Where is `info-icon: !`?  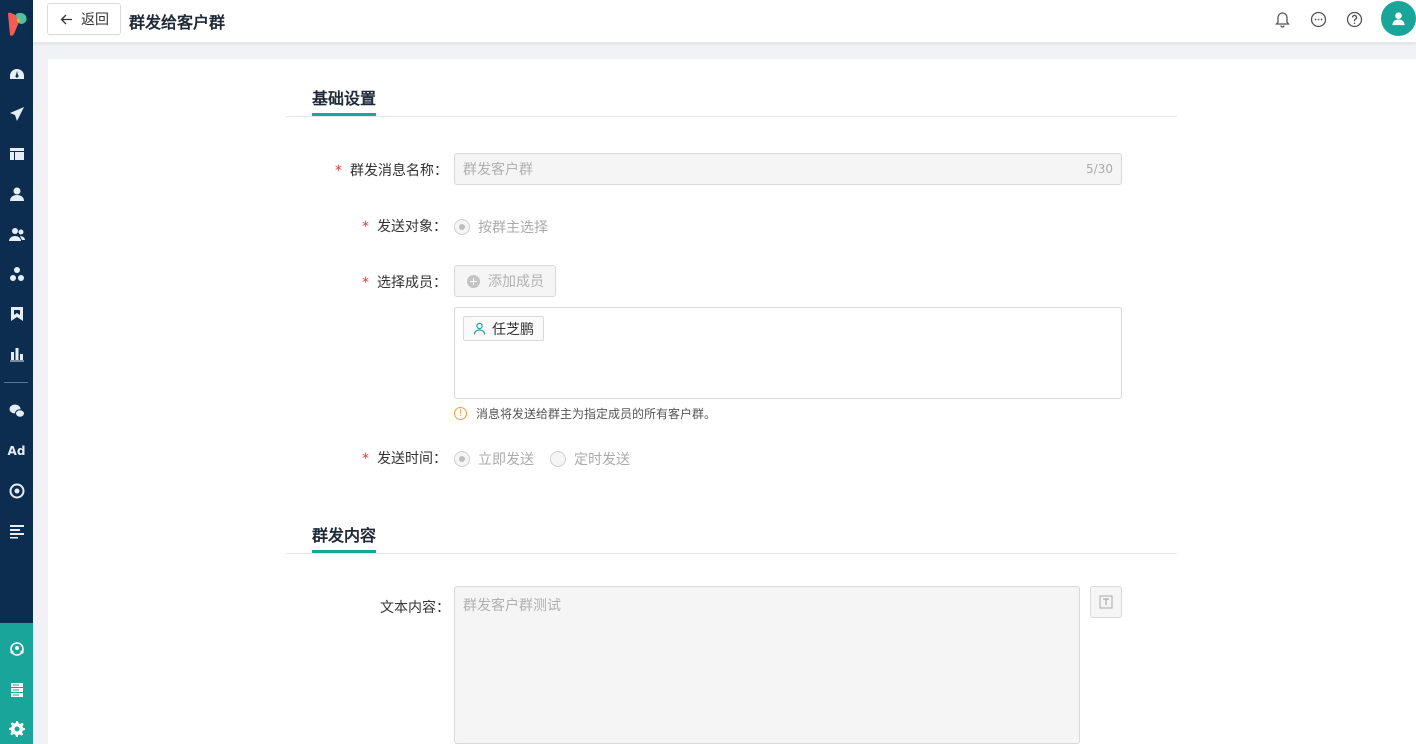
info-icon: ! is located at coordinates (460, 413).